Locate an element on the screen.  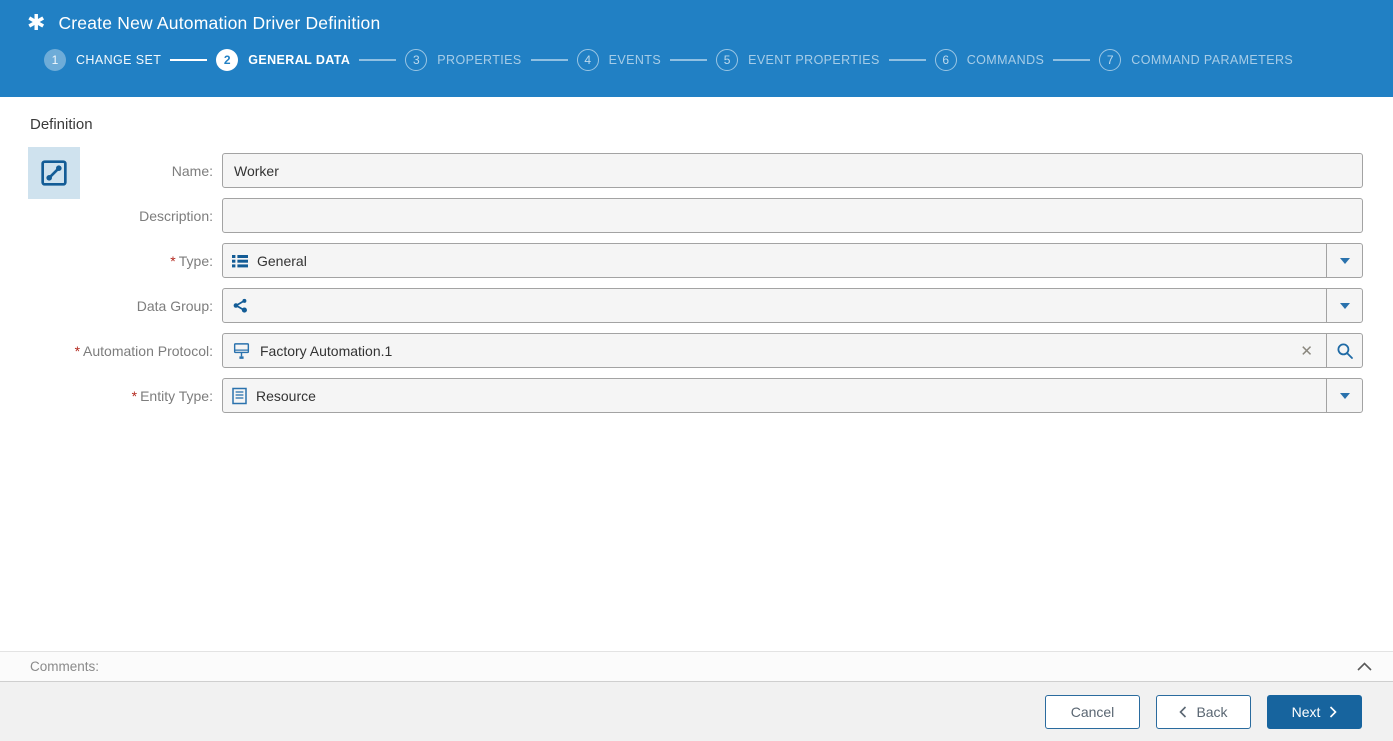
stepper-step-commands: 6 COMMANDS is located at coordinates (989, 60).